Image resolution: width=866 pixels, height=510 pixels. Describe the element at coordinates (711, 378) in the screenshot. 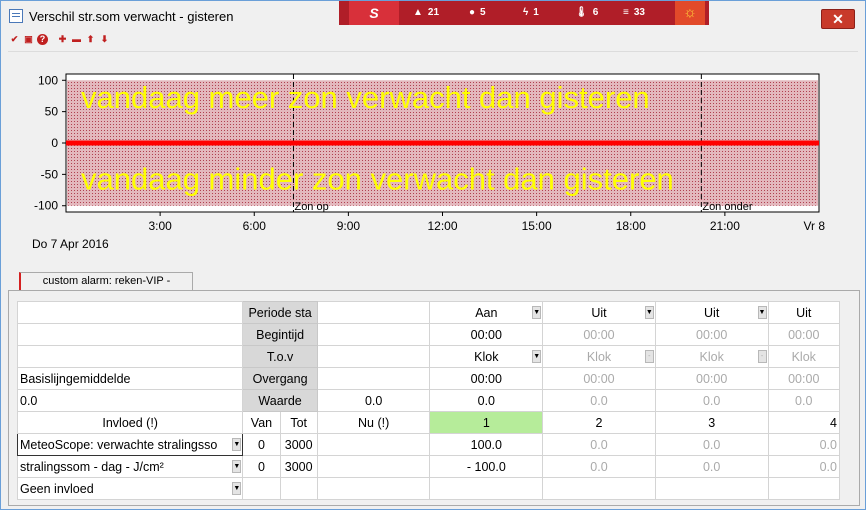

I see `period-3-overgang-input: 00:00` at that location.